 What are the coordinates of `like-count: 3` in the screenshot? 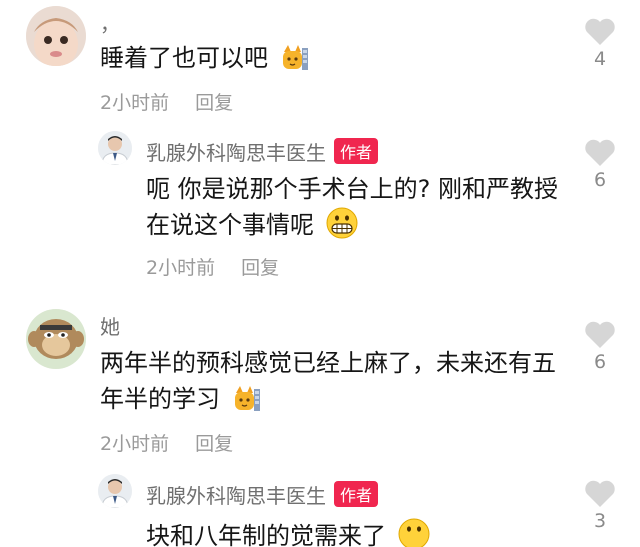 It's located at (600, 521).